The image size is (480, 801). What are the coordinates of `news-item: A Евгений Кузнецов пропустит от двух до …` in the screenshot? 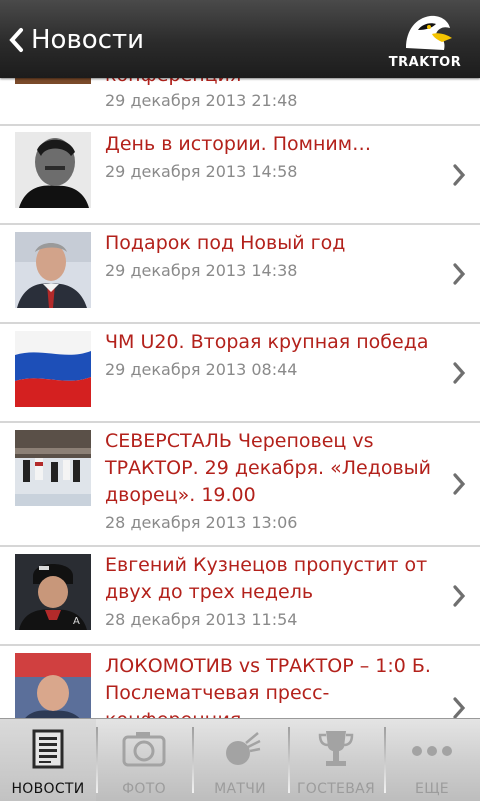 It's located at (240, 596).